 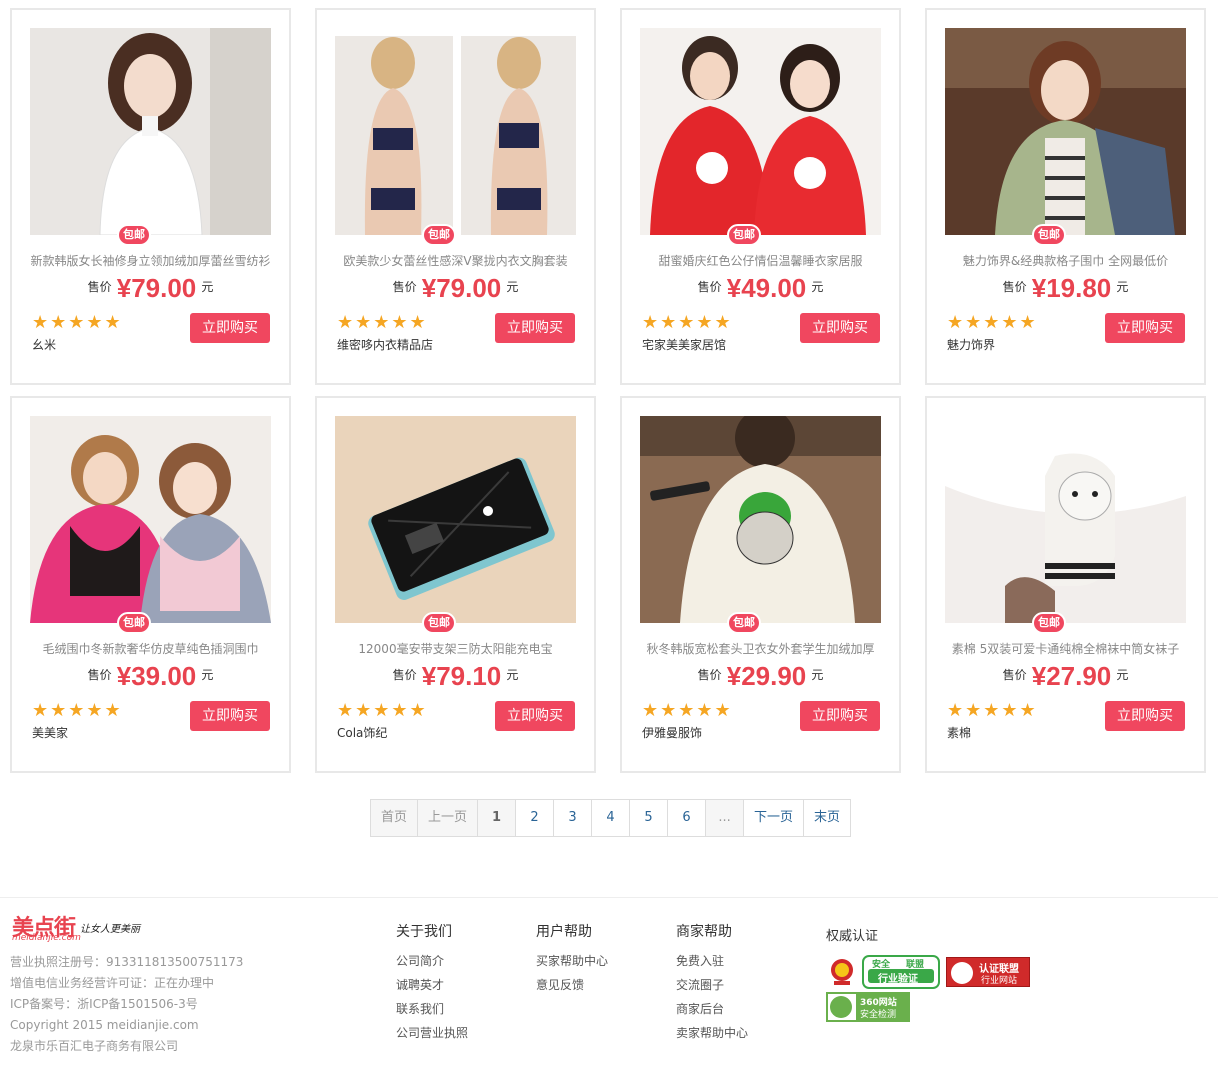 What do you see at coordinates (712, 1009) in the screenshot?
I see `footer-link: 商家后台` at bounding box center [712, 1009].